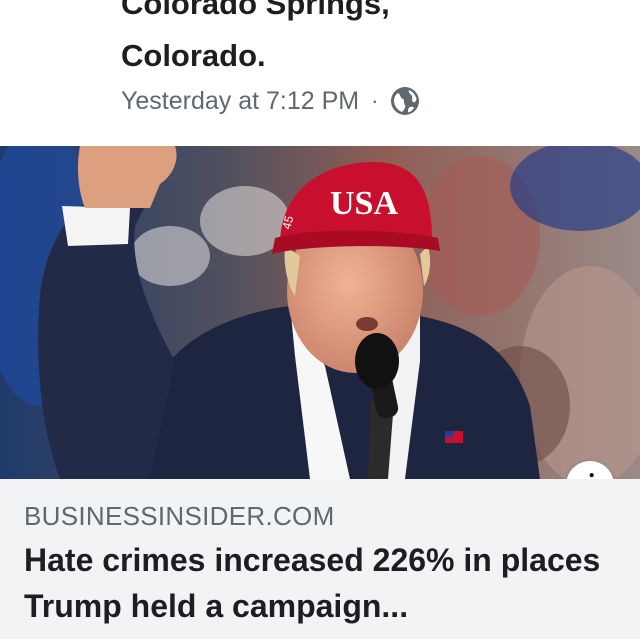  What do you see at coordinates (255, 11) in the screenshot?
I see `location-line-1: Colorado Springs,` at bounding box center [255, 11].